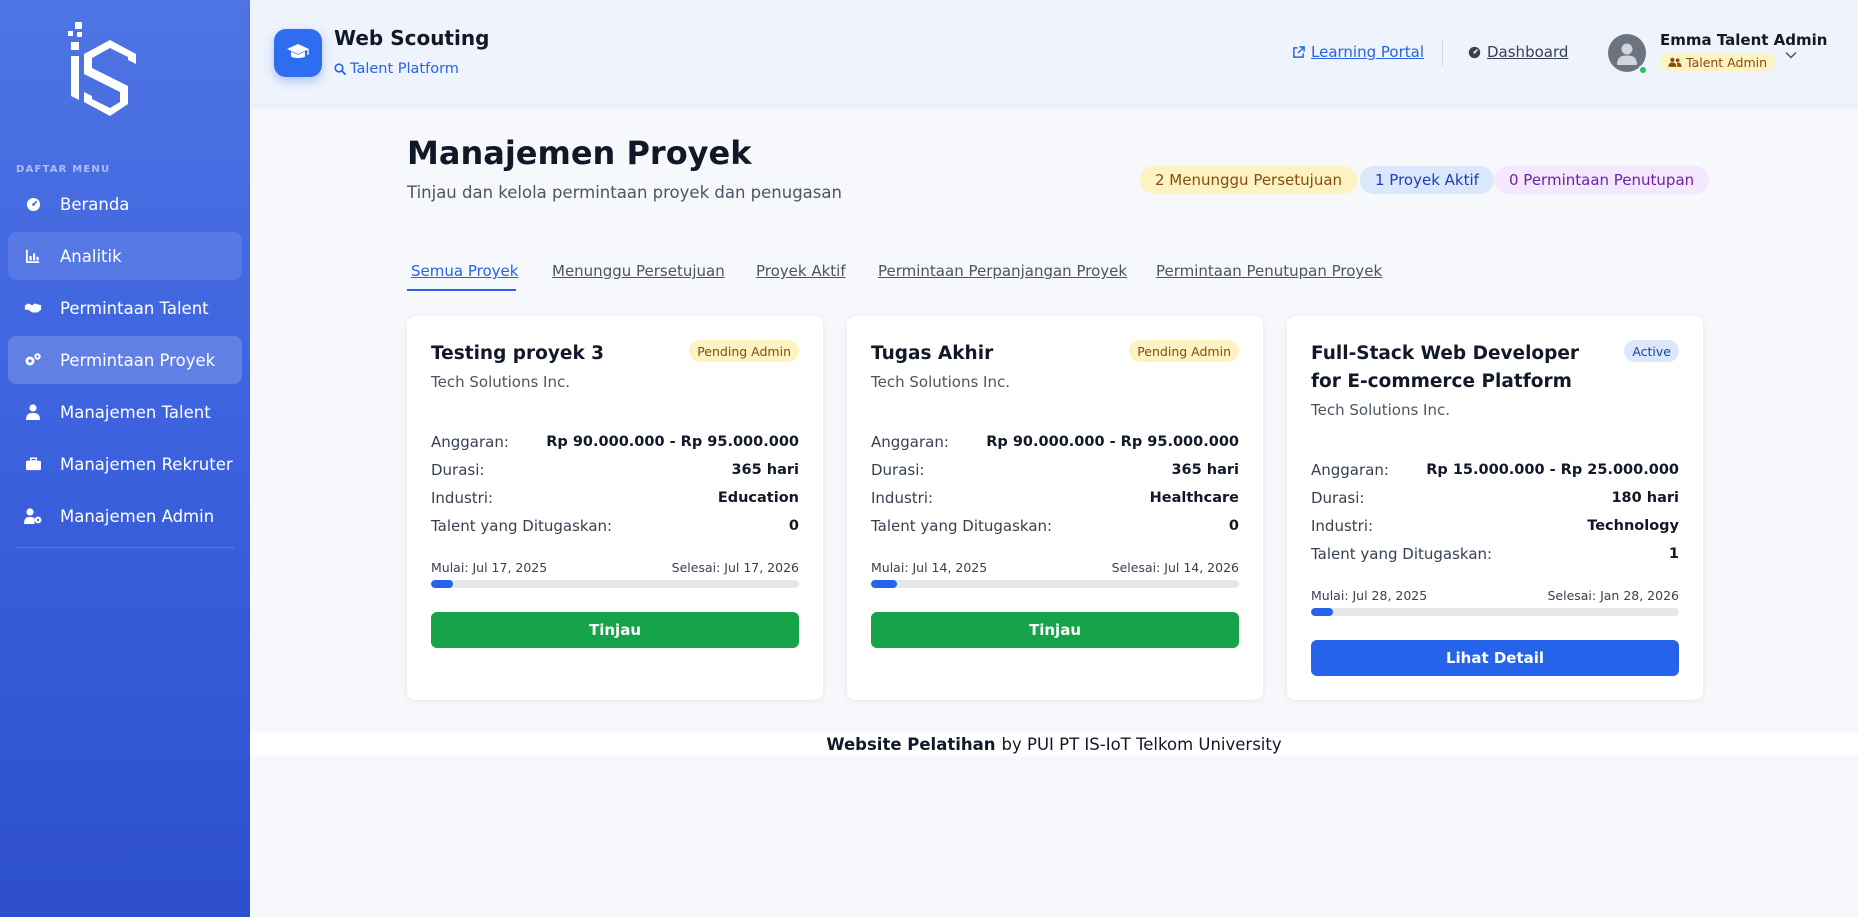  What do you see at coordinates (1358, 52) in the screenshot?
I see `learning-portal-link: Learning Portal` at bounding box center [1358, 52].